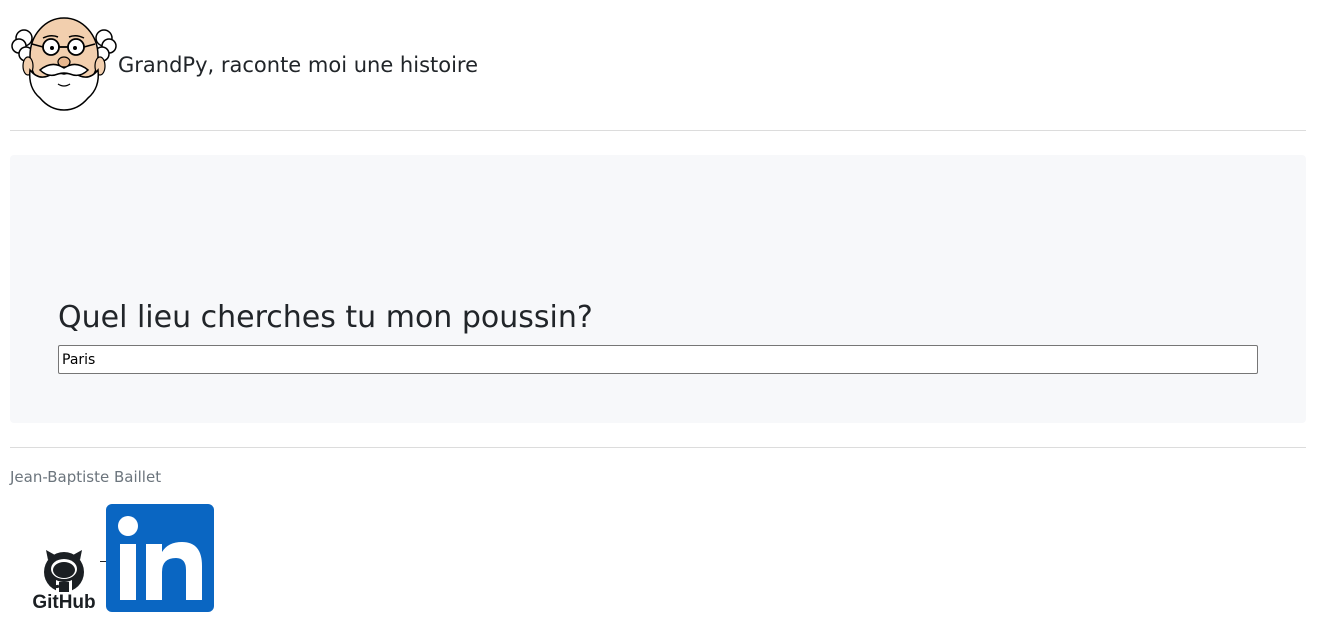  Describe the element at coordinates (658, 130) in the screenshot. I see `header-divider` at that location.